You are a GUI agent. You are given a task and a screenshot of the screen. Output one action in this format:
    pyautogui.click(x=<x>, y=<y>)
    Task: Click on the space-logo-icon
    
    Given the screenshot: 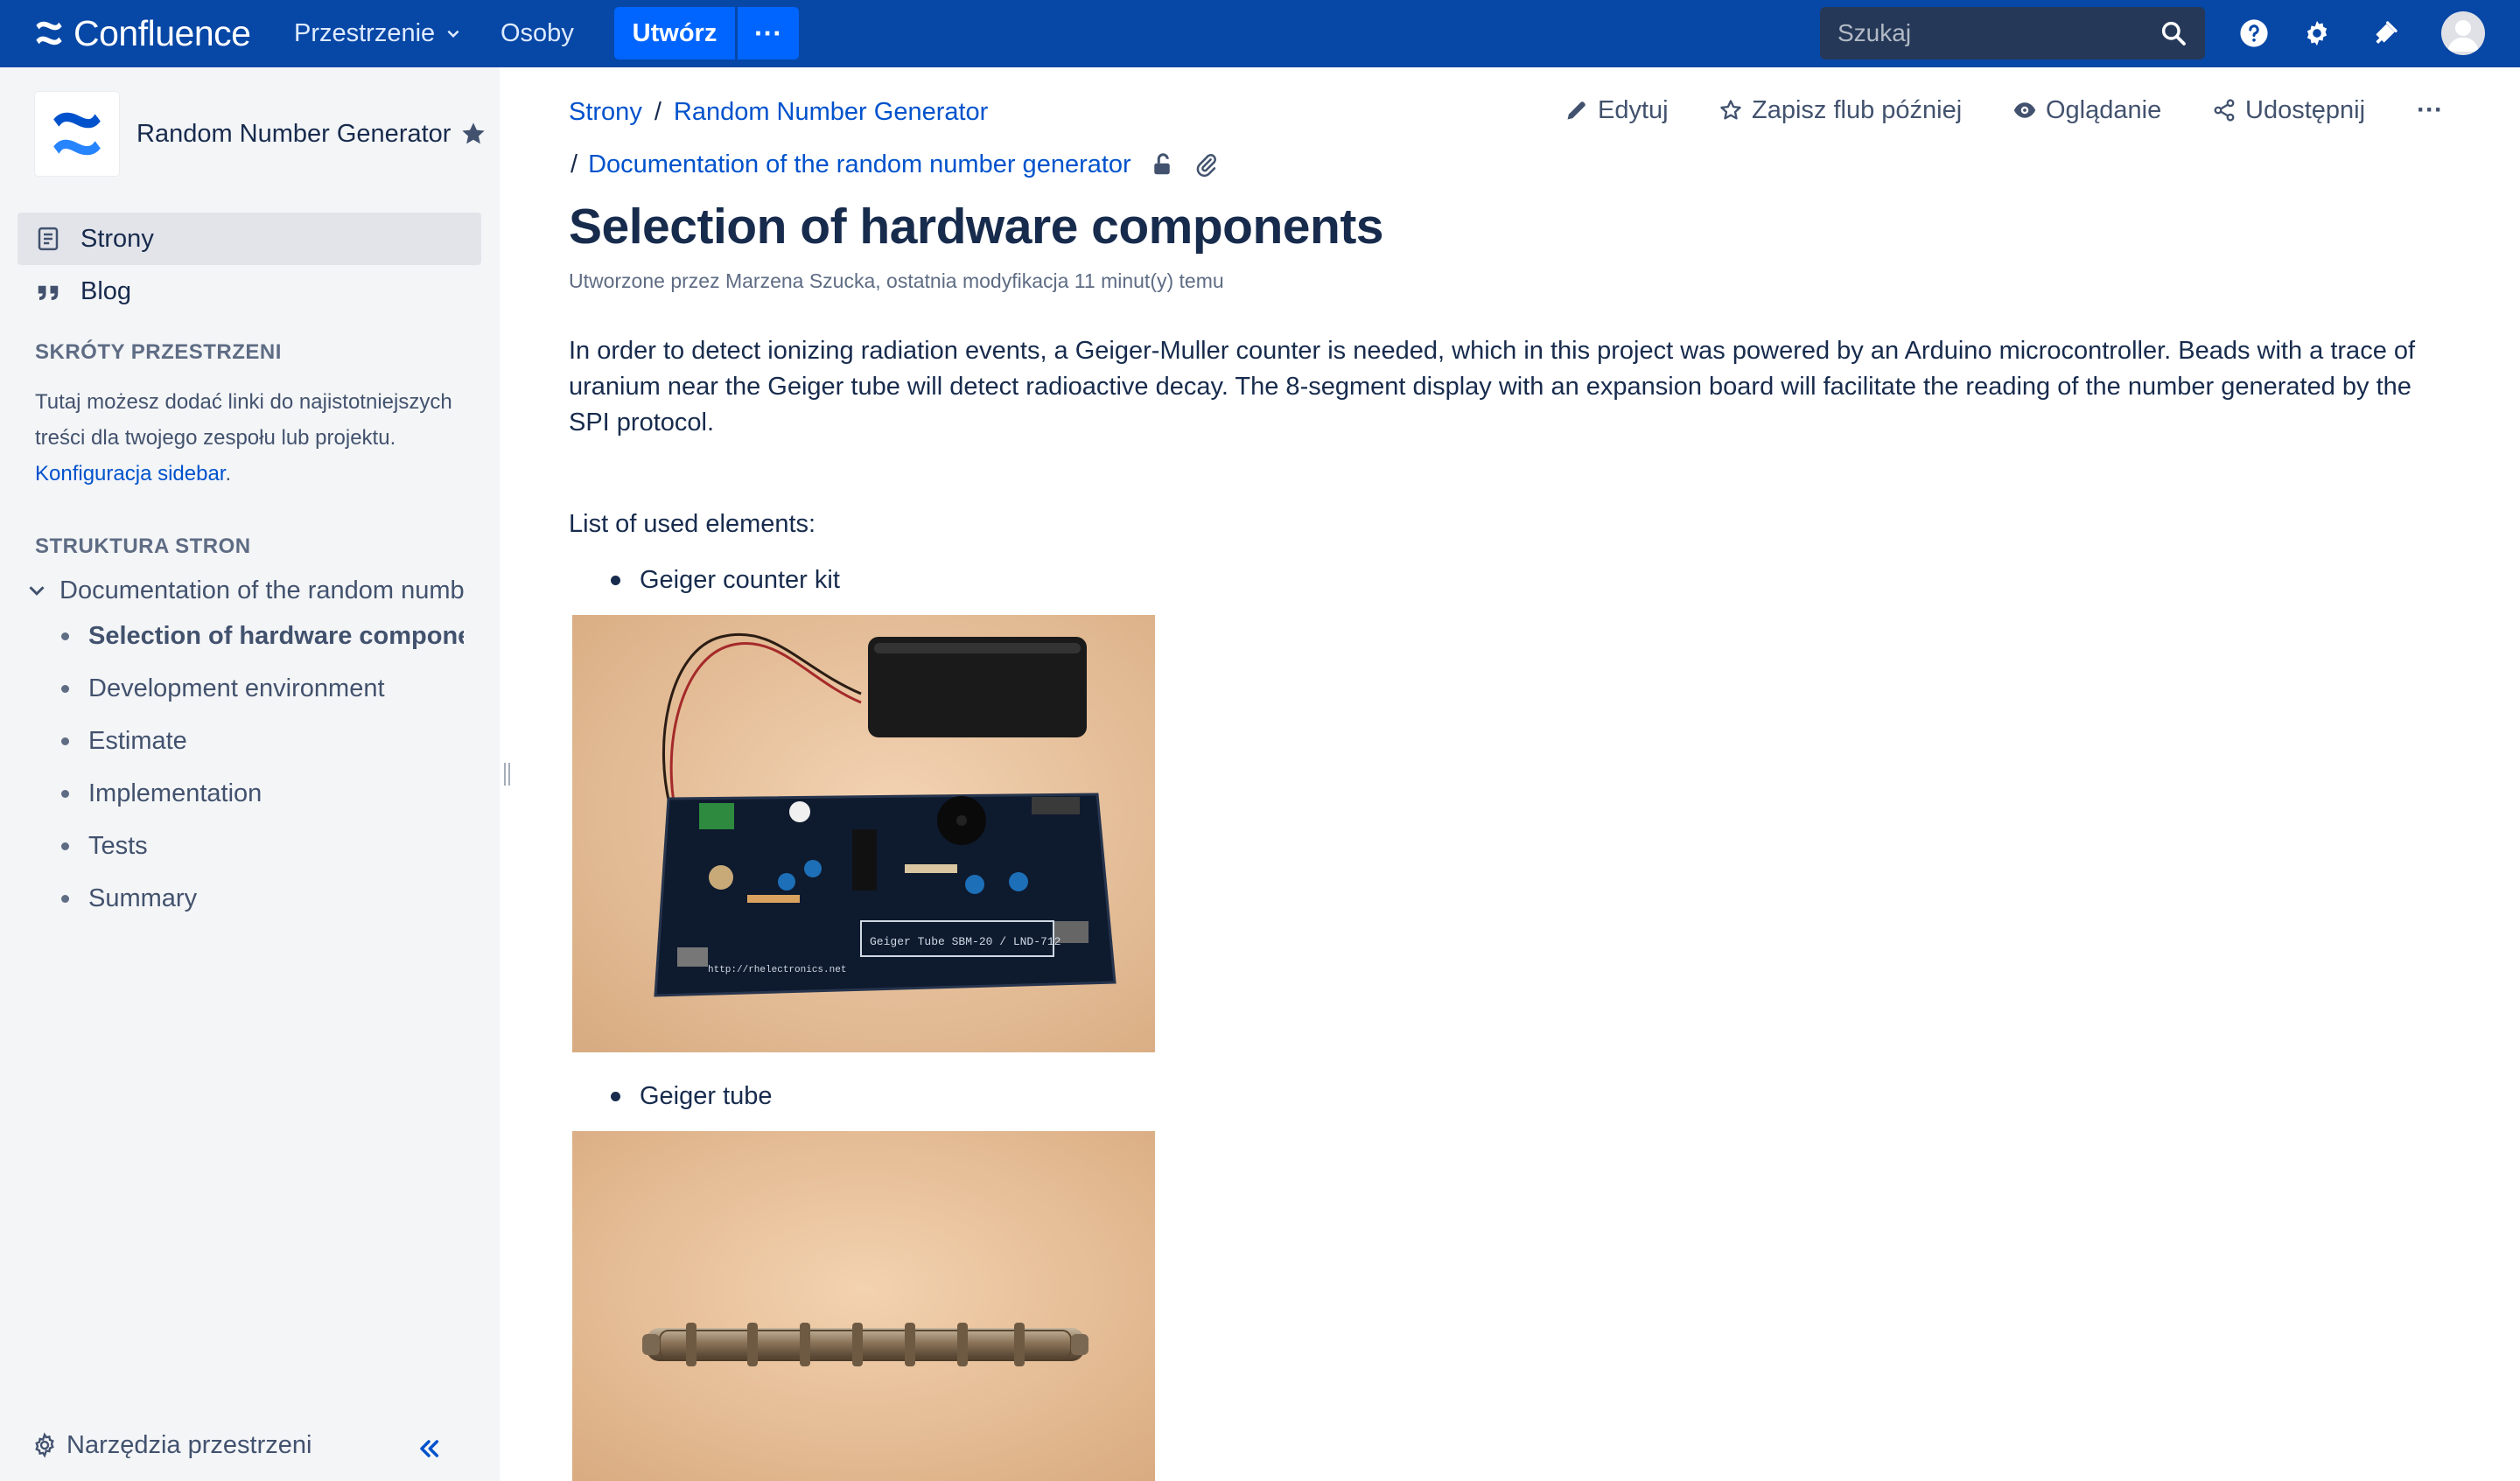 What is the action you would take?
    pyautogui.click(x=77, y=134)
    